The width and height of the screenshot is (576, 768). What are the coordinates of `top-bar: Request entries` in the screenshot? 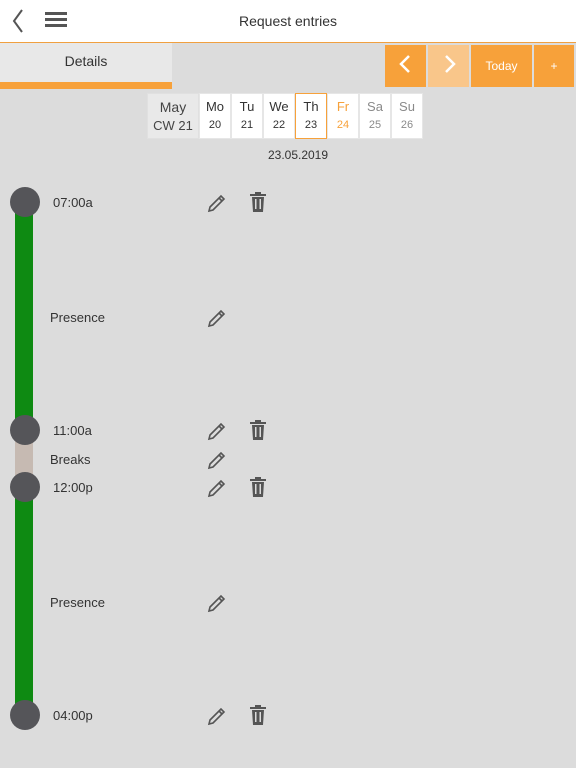 It's located at (288, 21).